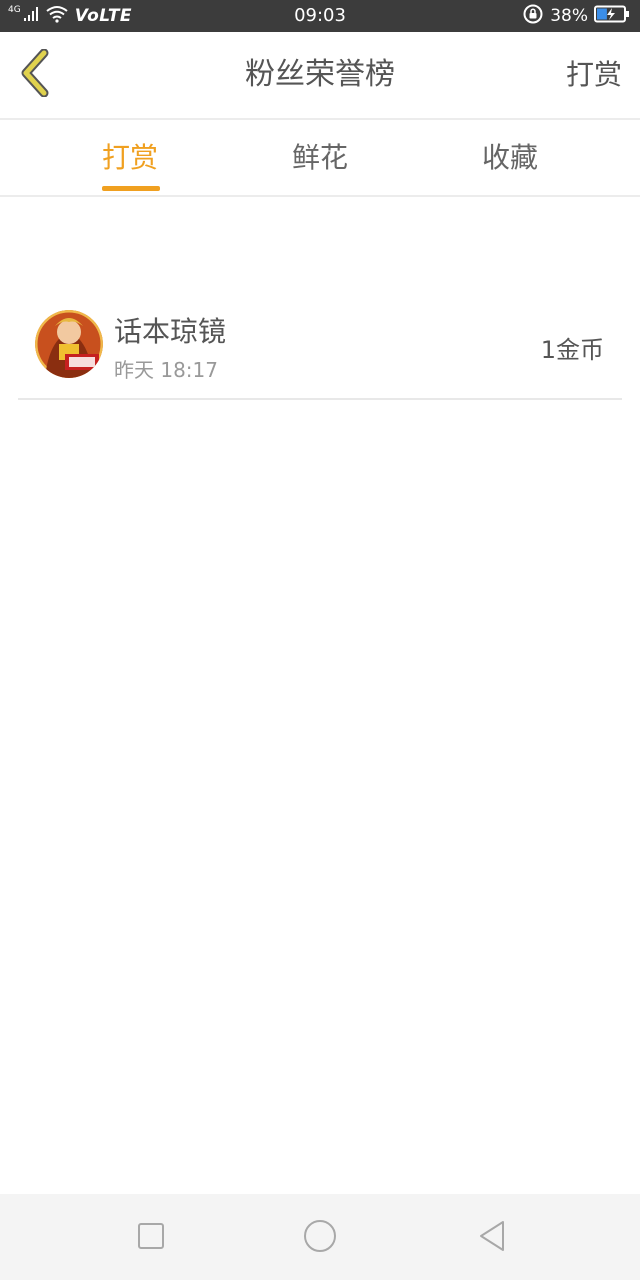 Image resolution: width=640 pixels, height=1280 pixels. What do you see at coordinates (594, 75) in the screenshot?
I see `reward-action-button: 打赏` at bounding box center [594, 75].